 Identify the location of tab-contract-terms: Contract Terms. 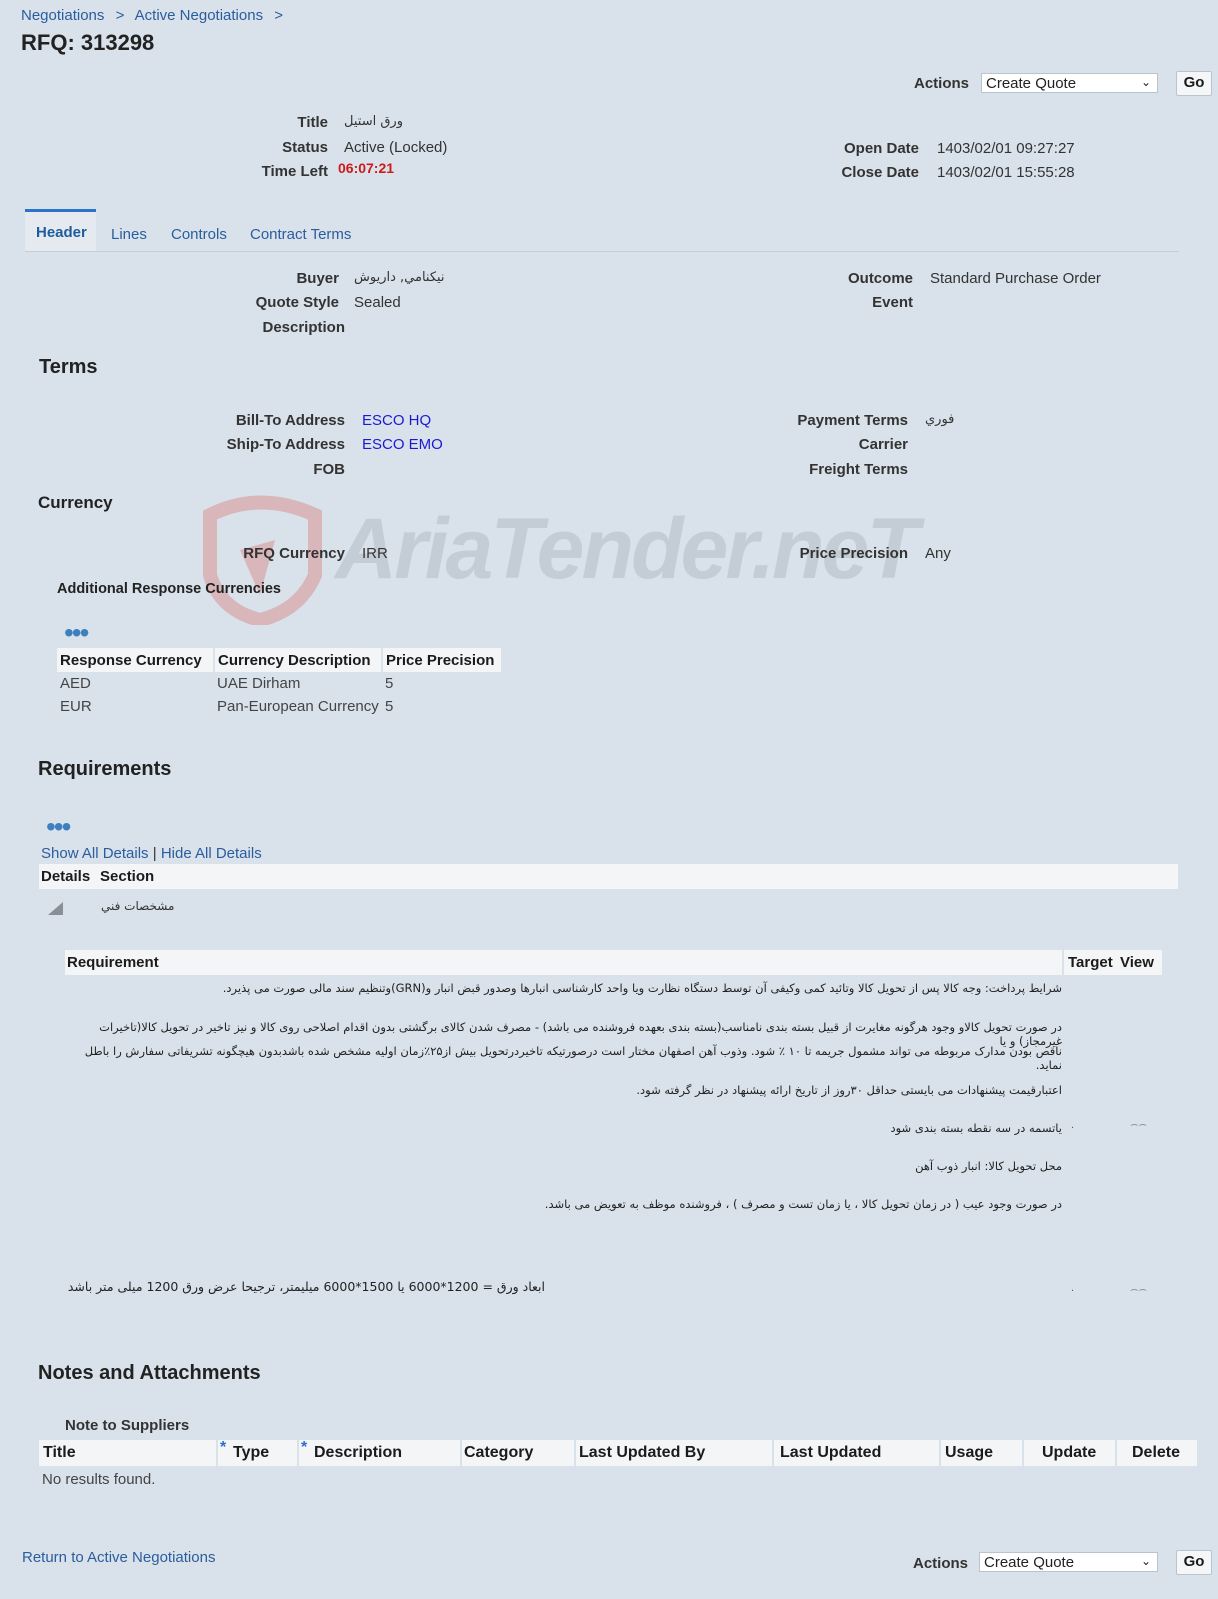
(300, 234).